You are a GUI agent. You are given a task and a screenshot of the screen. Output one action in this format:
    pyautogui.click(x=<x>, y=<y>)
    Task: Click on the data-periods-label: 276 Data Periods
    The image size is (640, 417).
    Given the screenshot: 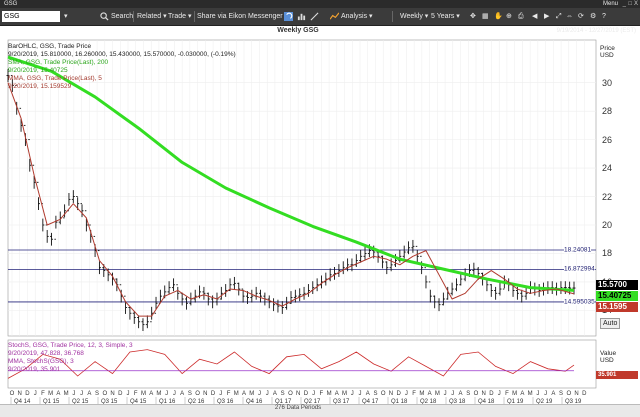 What is the action you would take?
    pyautogui.click(x=298, y=408)
    